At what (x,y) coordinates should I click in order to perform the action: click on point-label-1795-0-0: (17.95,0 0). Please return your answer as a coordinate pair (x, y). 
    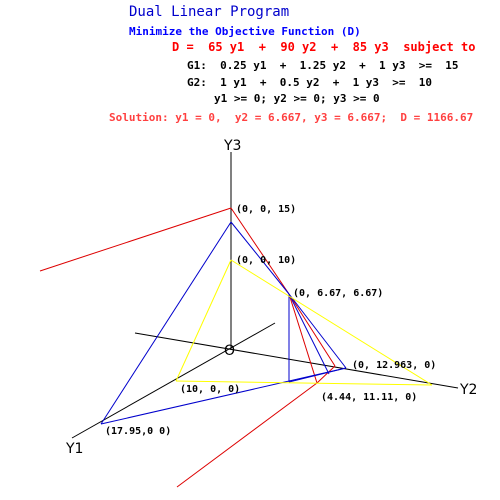
    Looking at the image, I should click on (138, 431).